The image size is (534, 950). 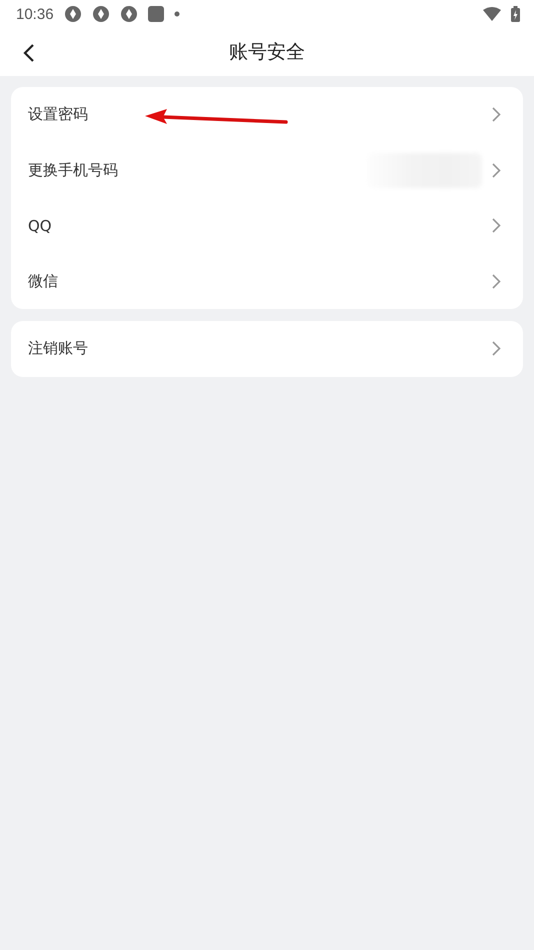 What do you see at coordinates (156, 14) in the screenshot?
I see `square-icon` at bounding box center [156, 14].